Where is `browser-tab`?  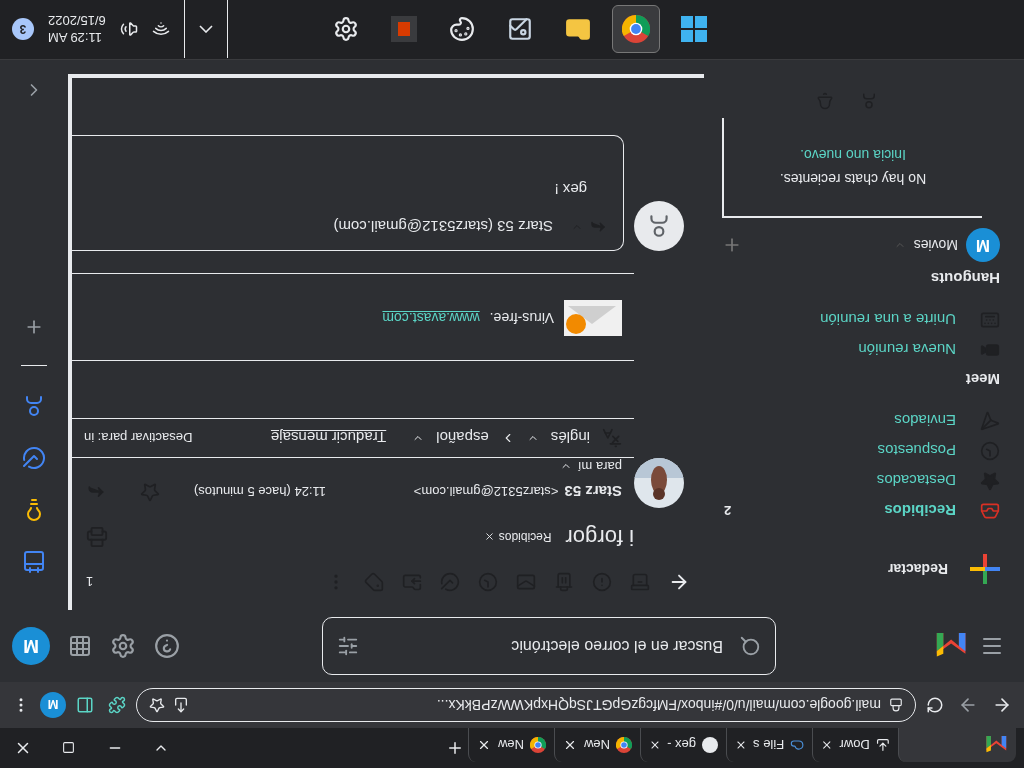 browser-tab is located at coordinates (957, 745).